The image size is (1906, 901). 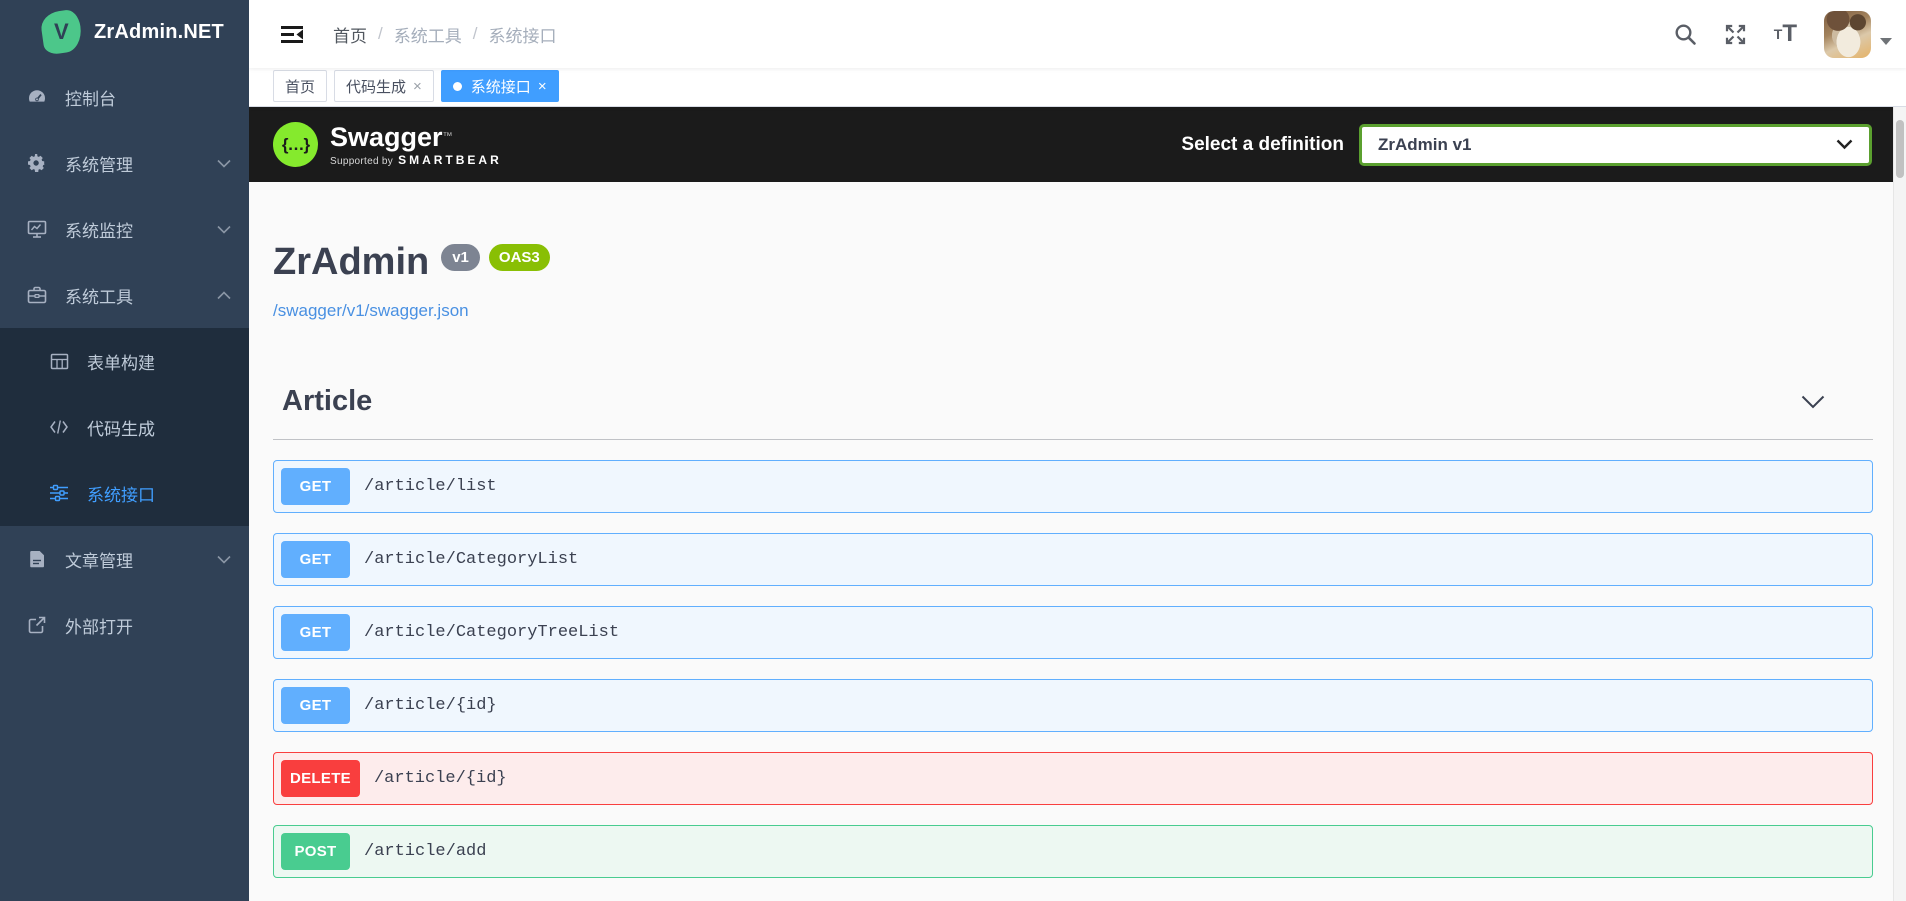 I want to click on tab-label: 代码生成, so click(x=376, y=87).